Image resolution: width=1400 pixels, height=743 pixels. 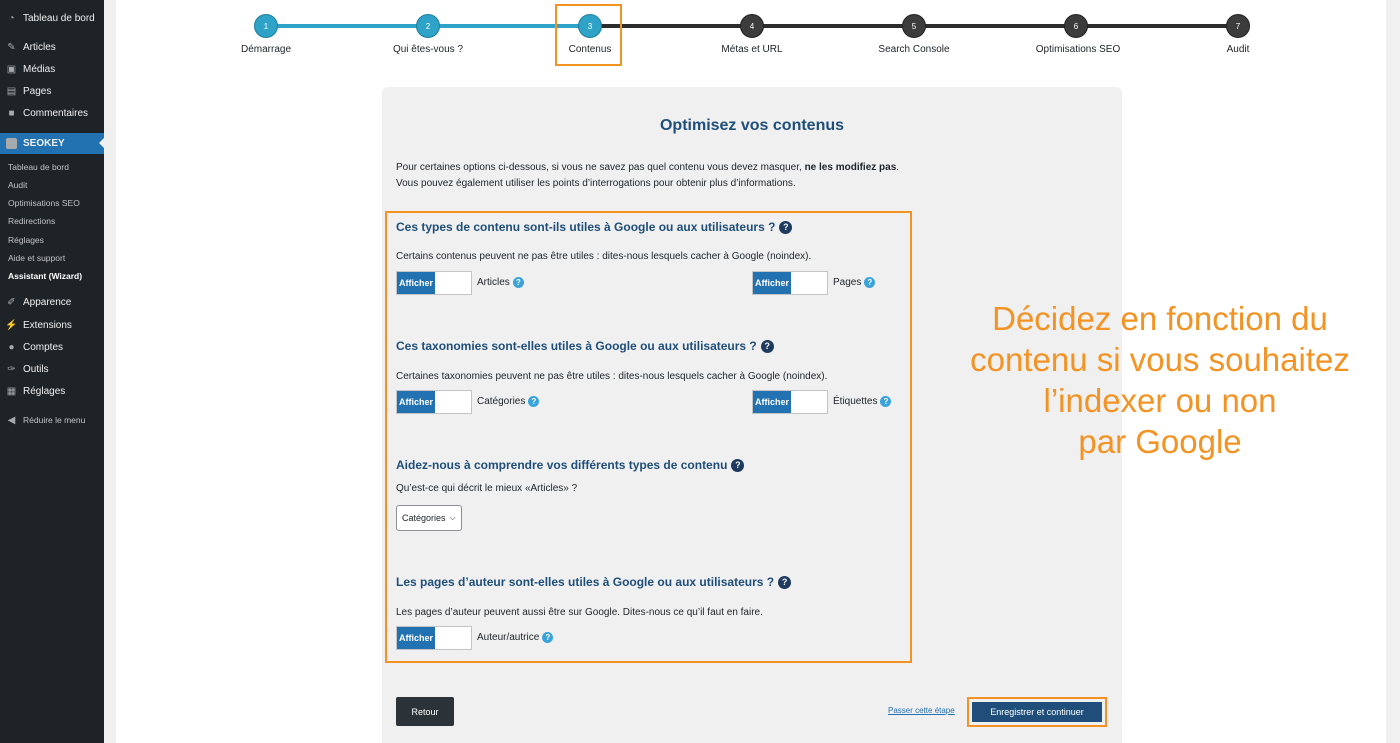 What do you see at coordinates (921, 710) in the screenshot?
I see `skip-step-link: Passer cette étape` at bounding box center [921, 710].